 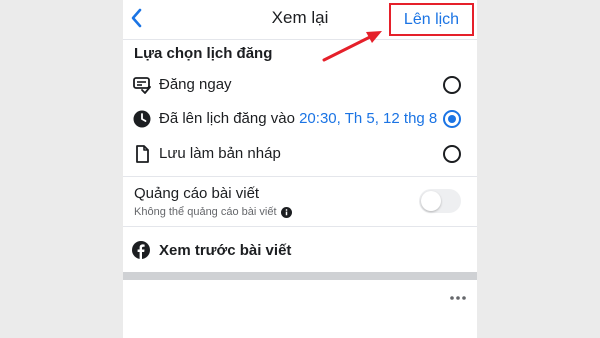 What do you see at coordinates (352, 46) in the screenshot?
I see `annotation-arrow-icon` at bounding box center [352, 46].